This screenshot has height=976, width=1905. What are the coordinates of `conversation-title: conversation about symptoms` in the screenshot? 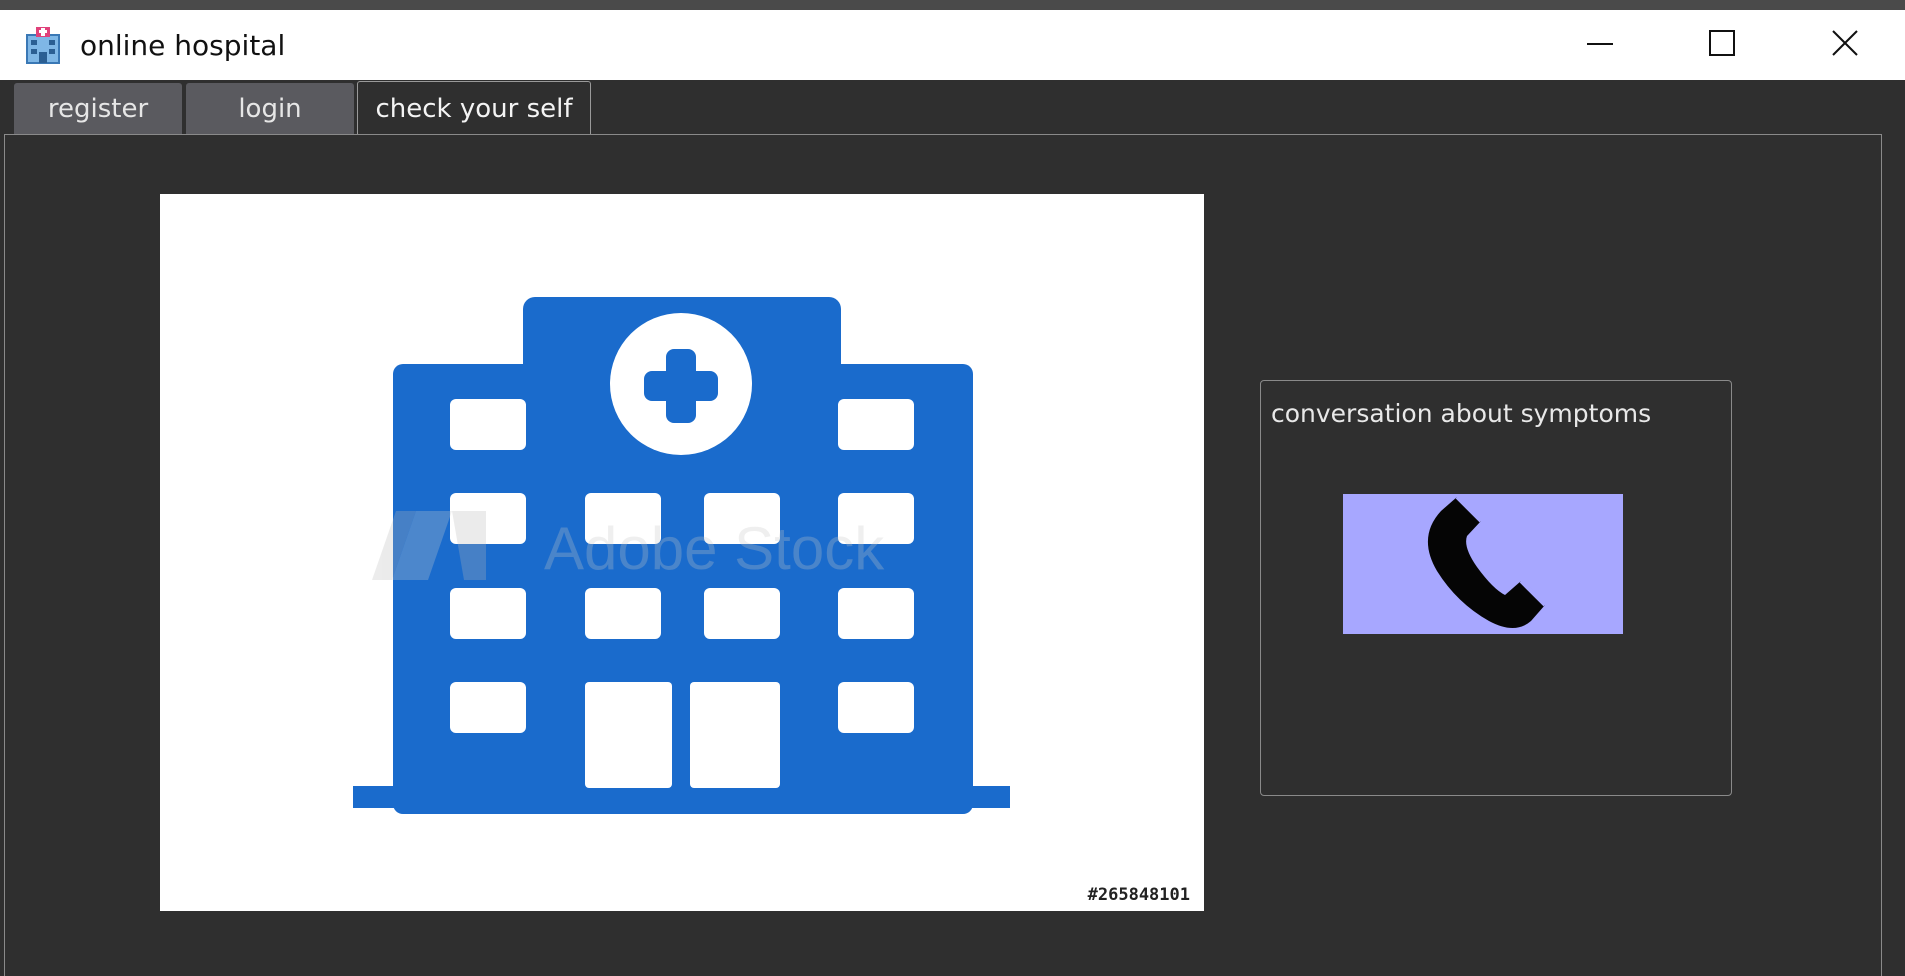 It's located at (1461, 413).